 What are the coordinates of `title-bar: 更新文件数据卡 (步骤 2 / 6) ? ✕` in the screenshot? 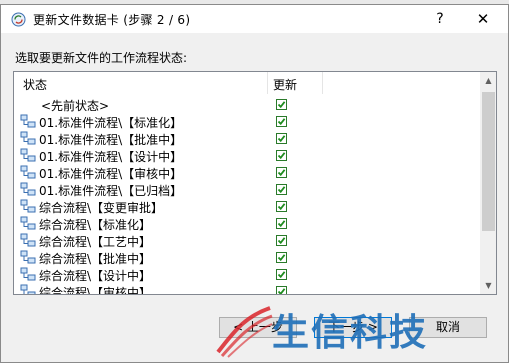 It's located at (254, 19).